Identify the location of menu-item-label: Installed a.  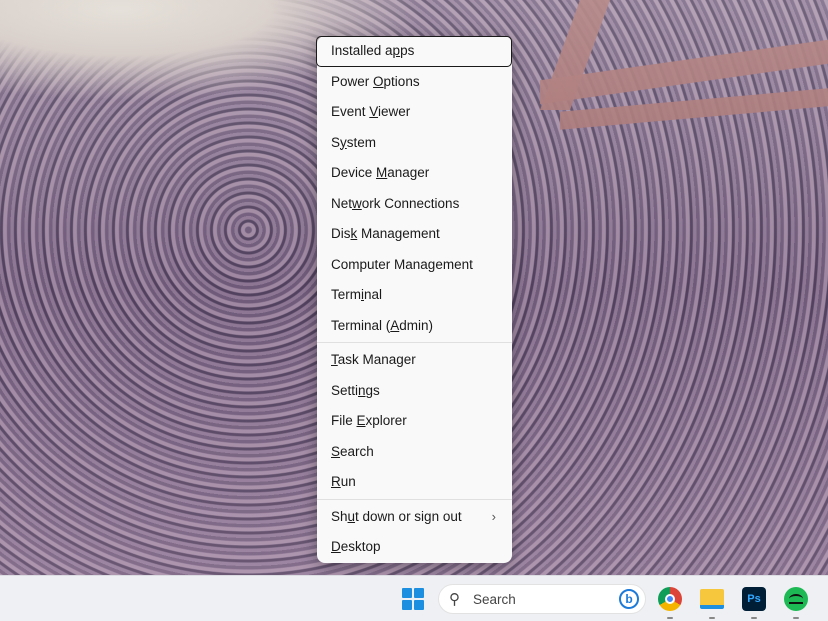
(362, 50).